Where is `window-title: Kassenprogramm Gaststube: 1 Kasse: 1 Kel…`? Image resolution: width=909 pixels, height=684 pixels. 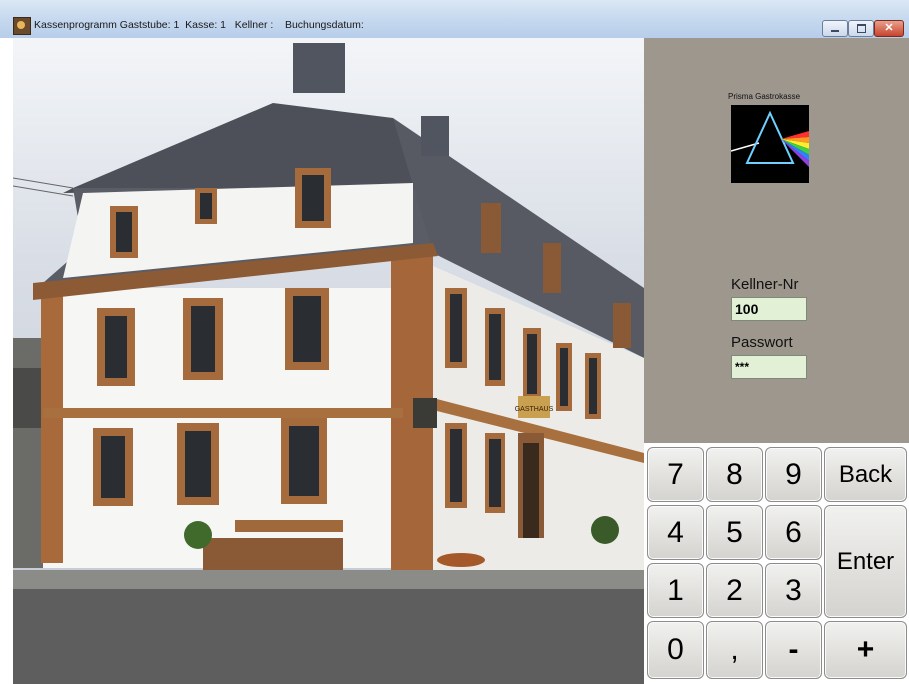
window-title: Kassenprogramm Gaststube: 1 Kasse: 1 Kel… is located at coordinates (199, 25).